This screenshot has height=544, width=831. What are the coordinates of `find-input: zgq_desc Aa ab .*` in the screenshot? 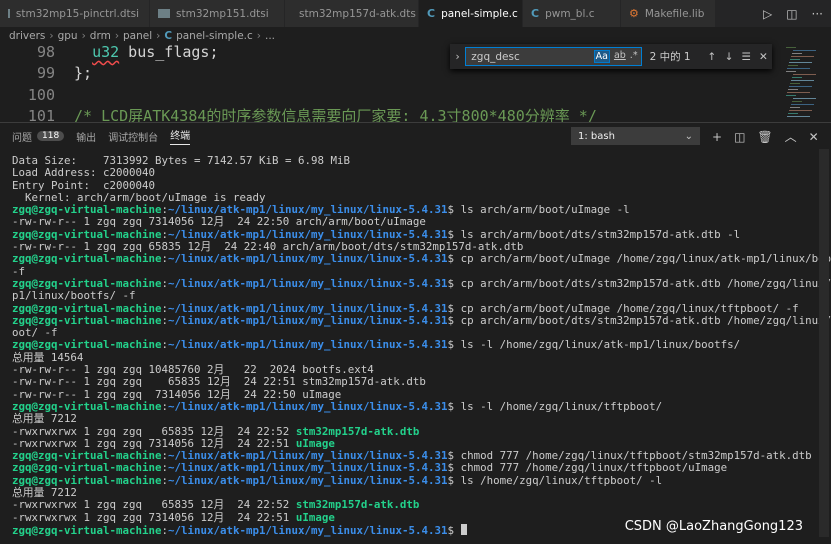 It's located at (553, 56).